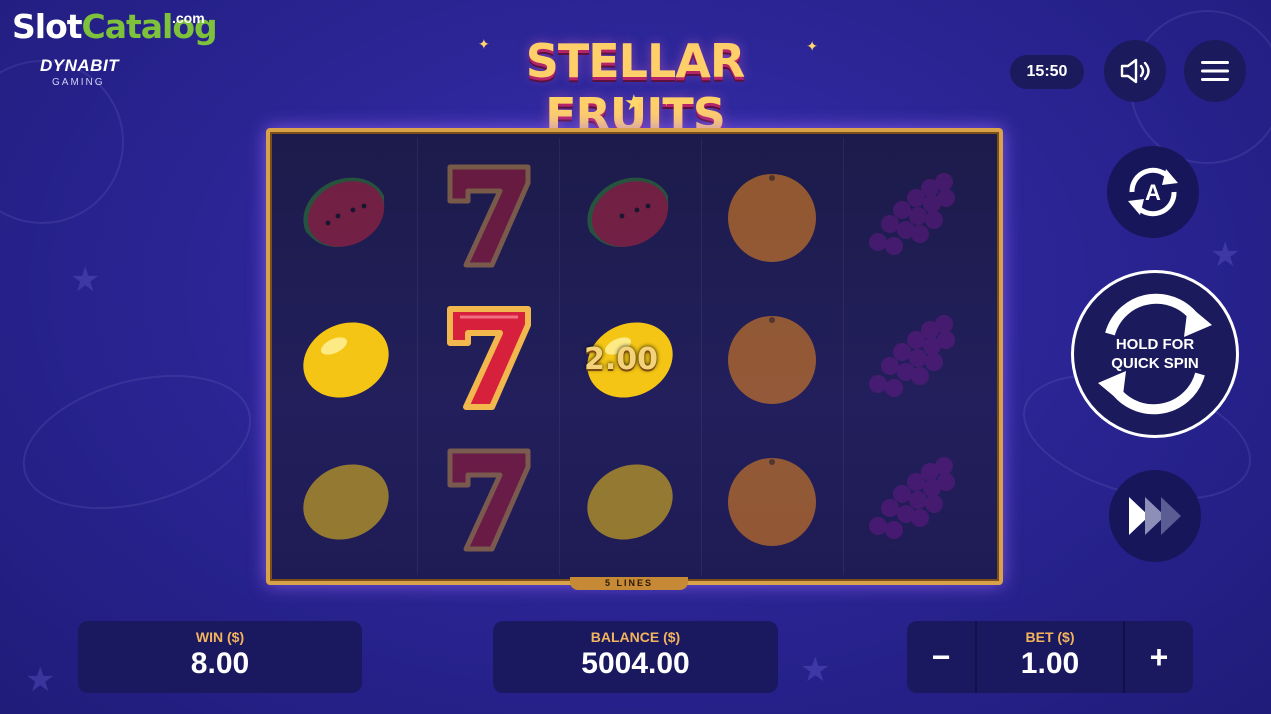  I want to click on win-label: WIN ($), so click(220, 637).